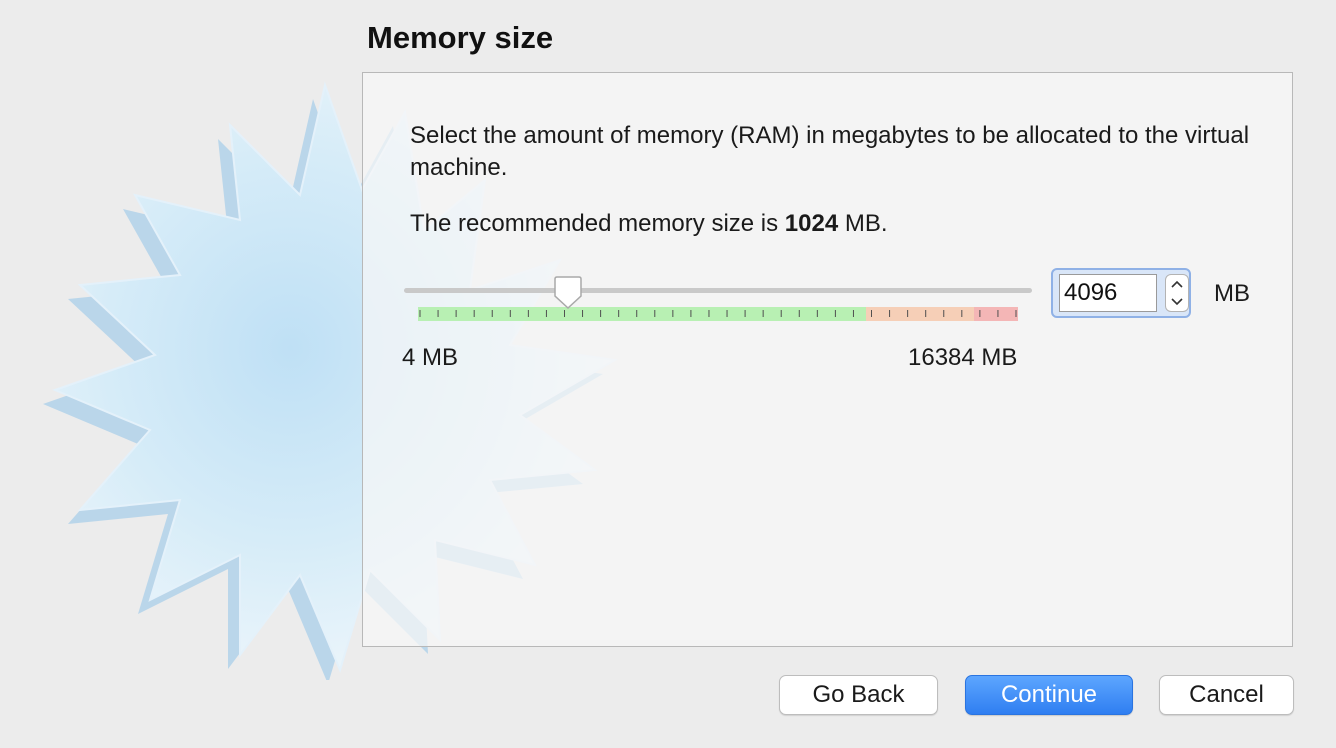 The width and height of the screenshot is (1336, 748). What do you see at coordinates (1177, 302) in the screenshot?
I see `chevron-down-icon` at bounding box center [1177, 302].